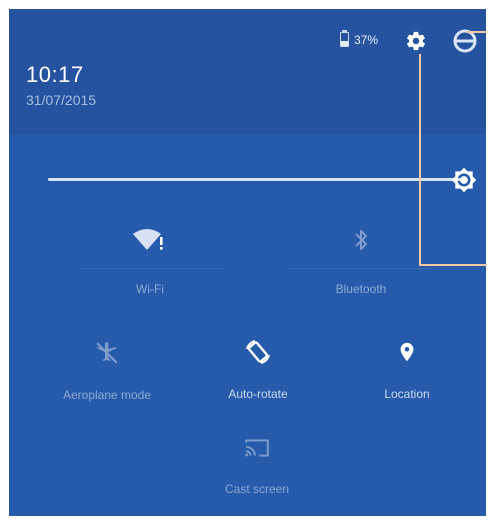 The image size is (495, 525). I want to click on wifi-icon, so click(148, 239).